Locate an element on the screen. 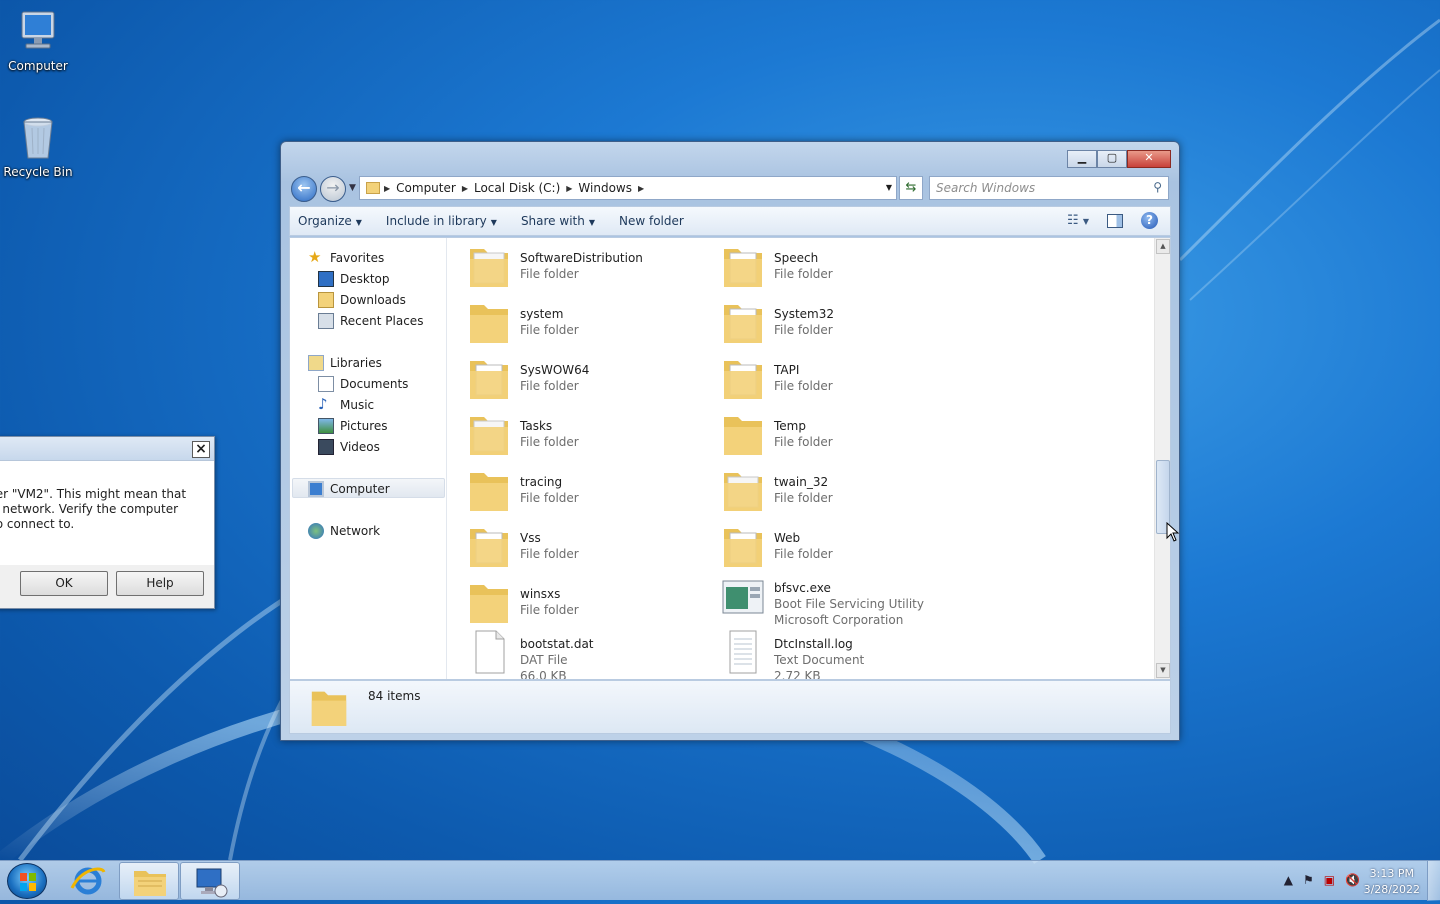 This screenshot has width=1440, height=904. nav-item-documents: Documents is located at coordinates (363, 384).